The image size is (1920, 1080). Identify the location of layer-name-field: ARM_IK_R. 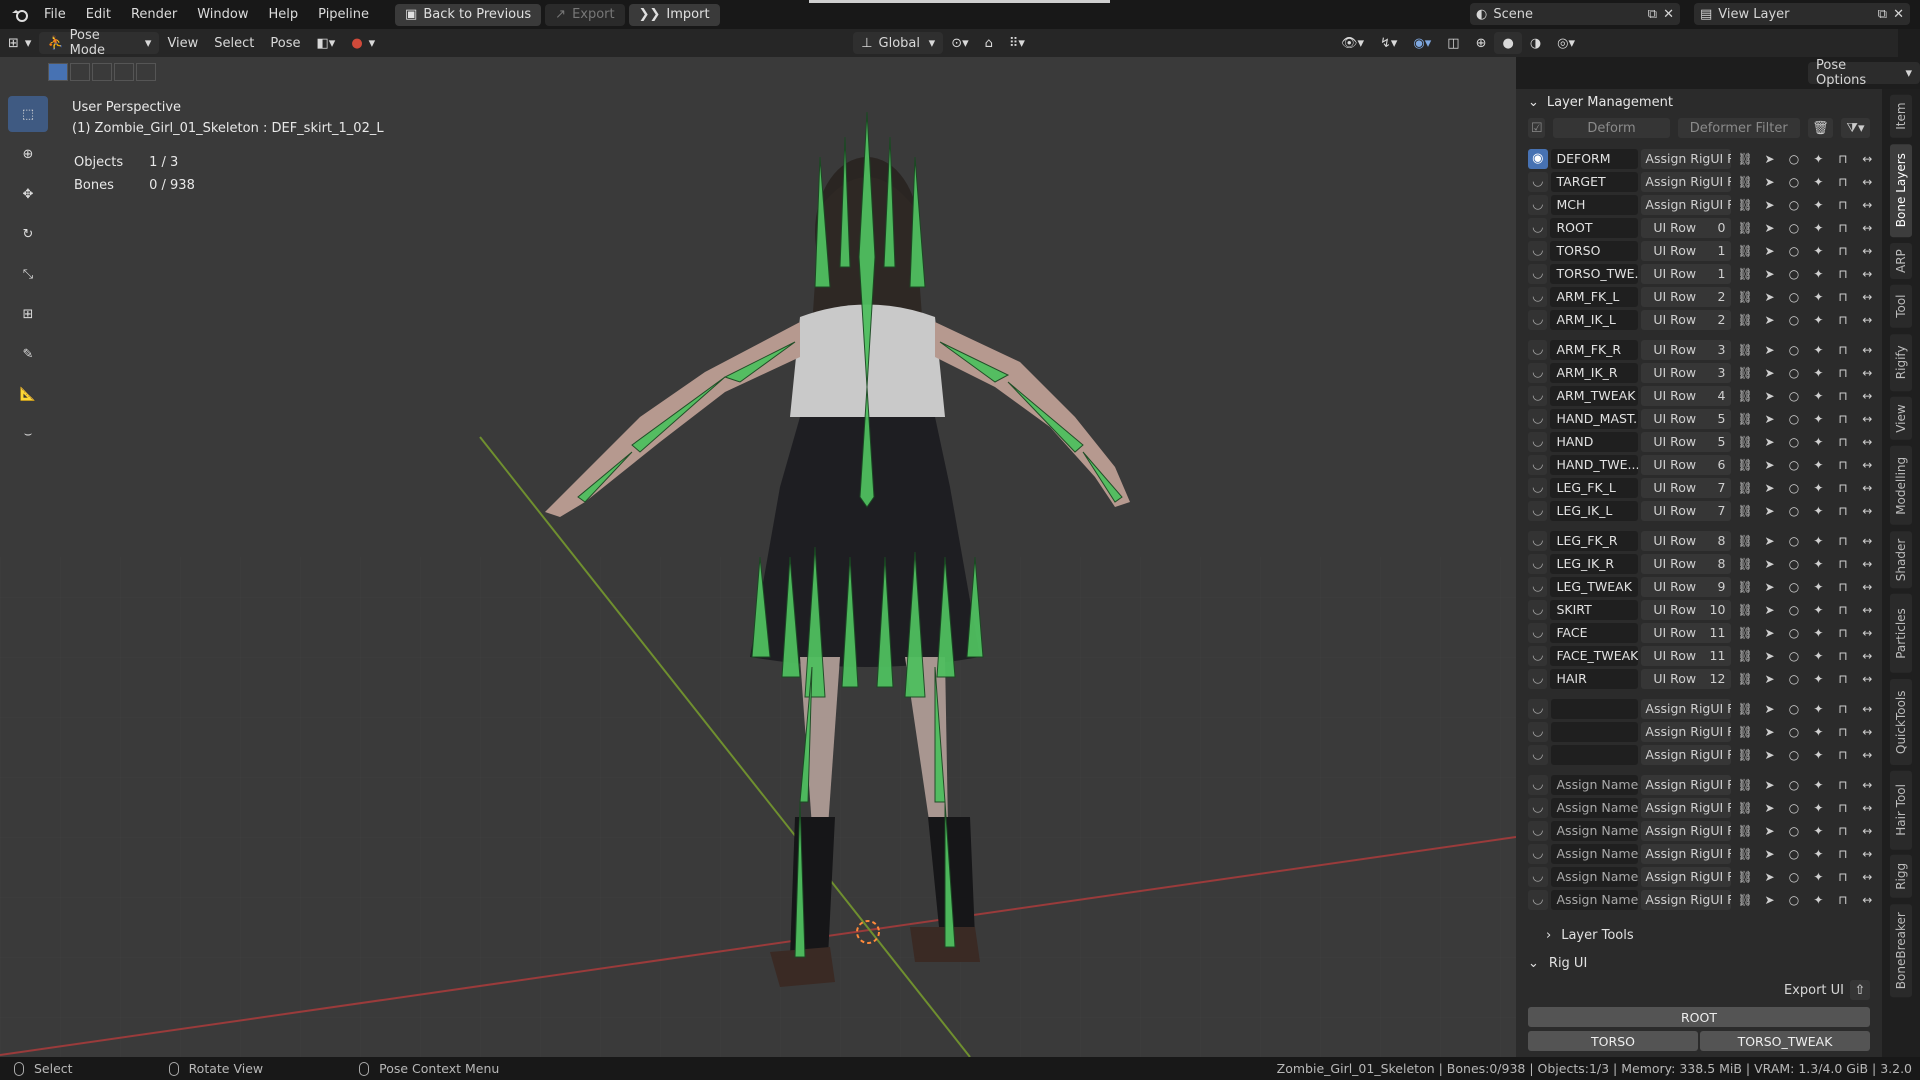
(1594, 372).